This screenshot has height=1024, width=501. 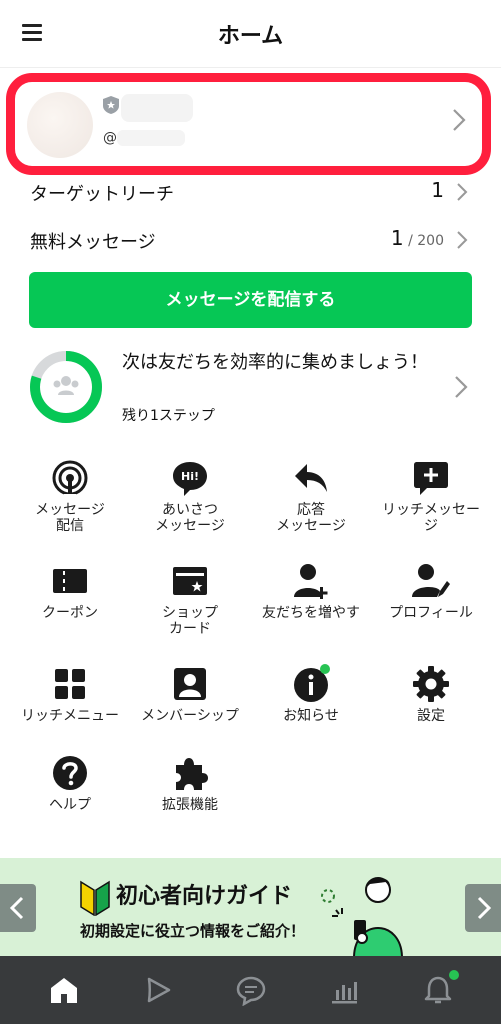 What do you see at coordinates (311, 581) in the screenshot?
I see `add-friend-icon` at bounding box center [311, 581].